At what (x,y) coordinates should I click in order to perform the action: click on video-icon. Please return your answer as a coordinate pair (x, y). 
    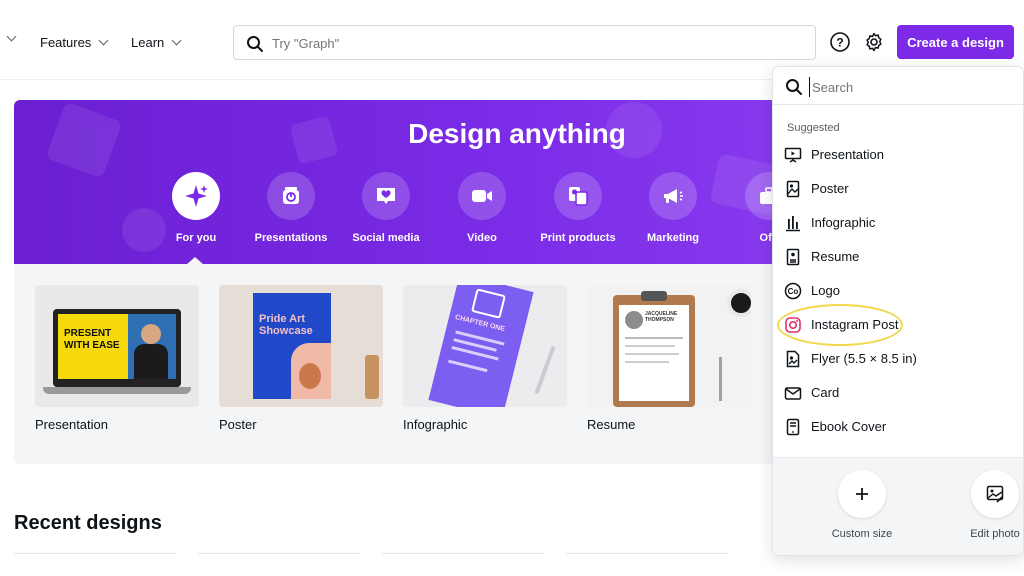
    Looking at the image, I should click on (482, 196).